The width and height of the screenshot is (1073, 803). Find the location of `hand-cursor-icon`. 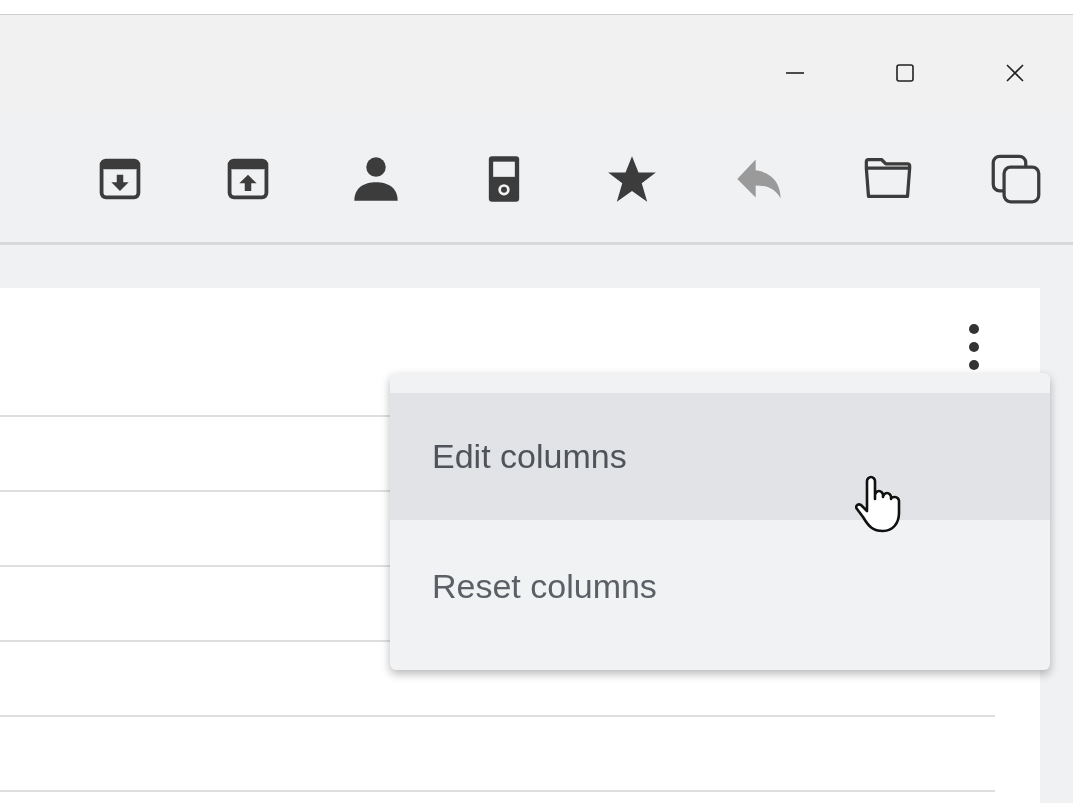

hand-cursor-icon is located at coordinates (879, 504).